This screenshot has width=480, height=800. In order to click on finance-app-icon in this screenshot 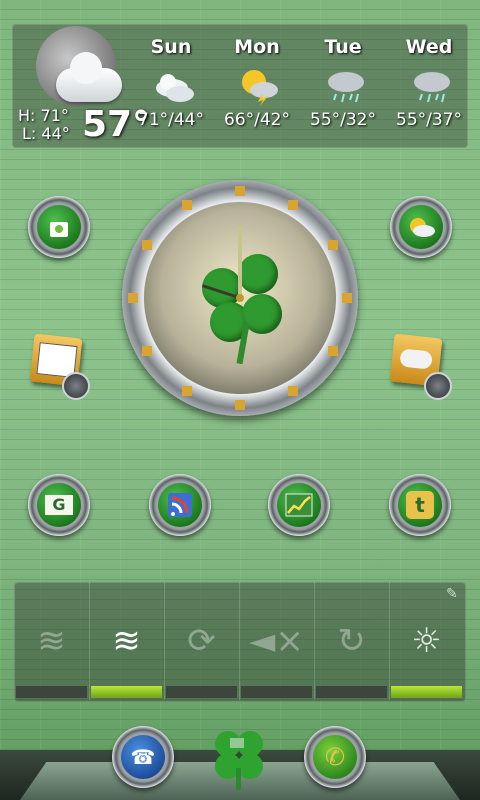, I will do `click(299, 505)`.